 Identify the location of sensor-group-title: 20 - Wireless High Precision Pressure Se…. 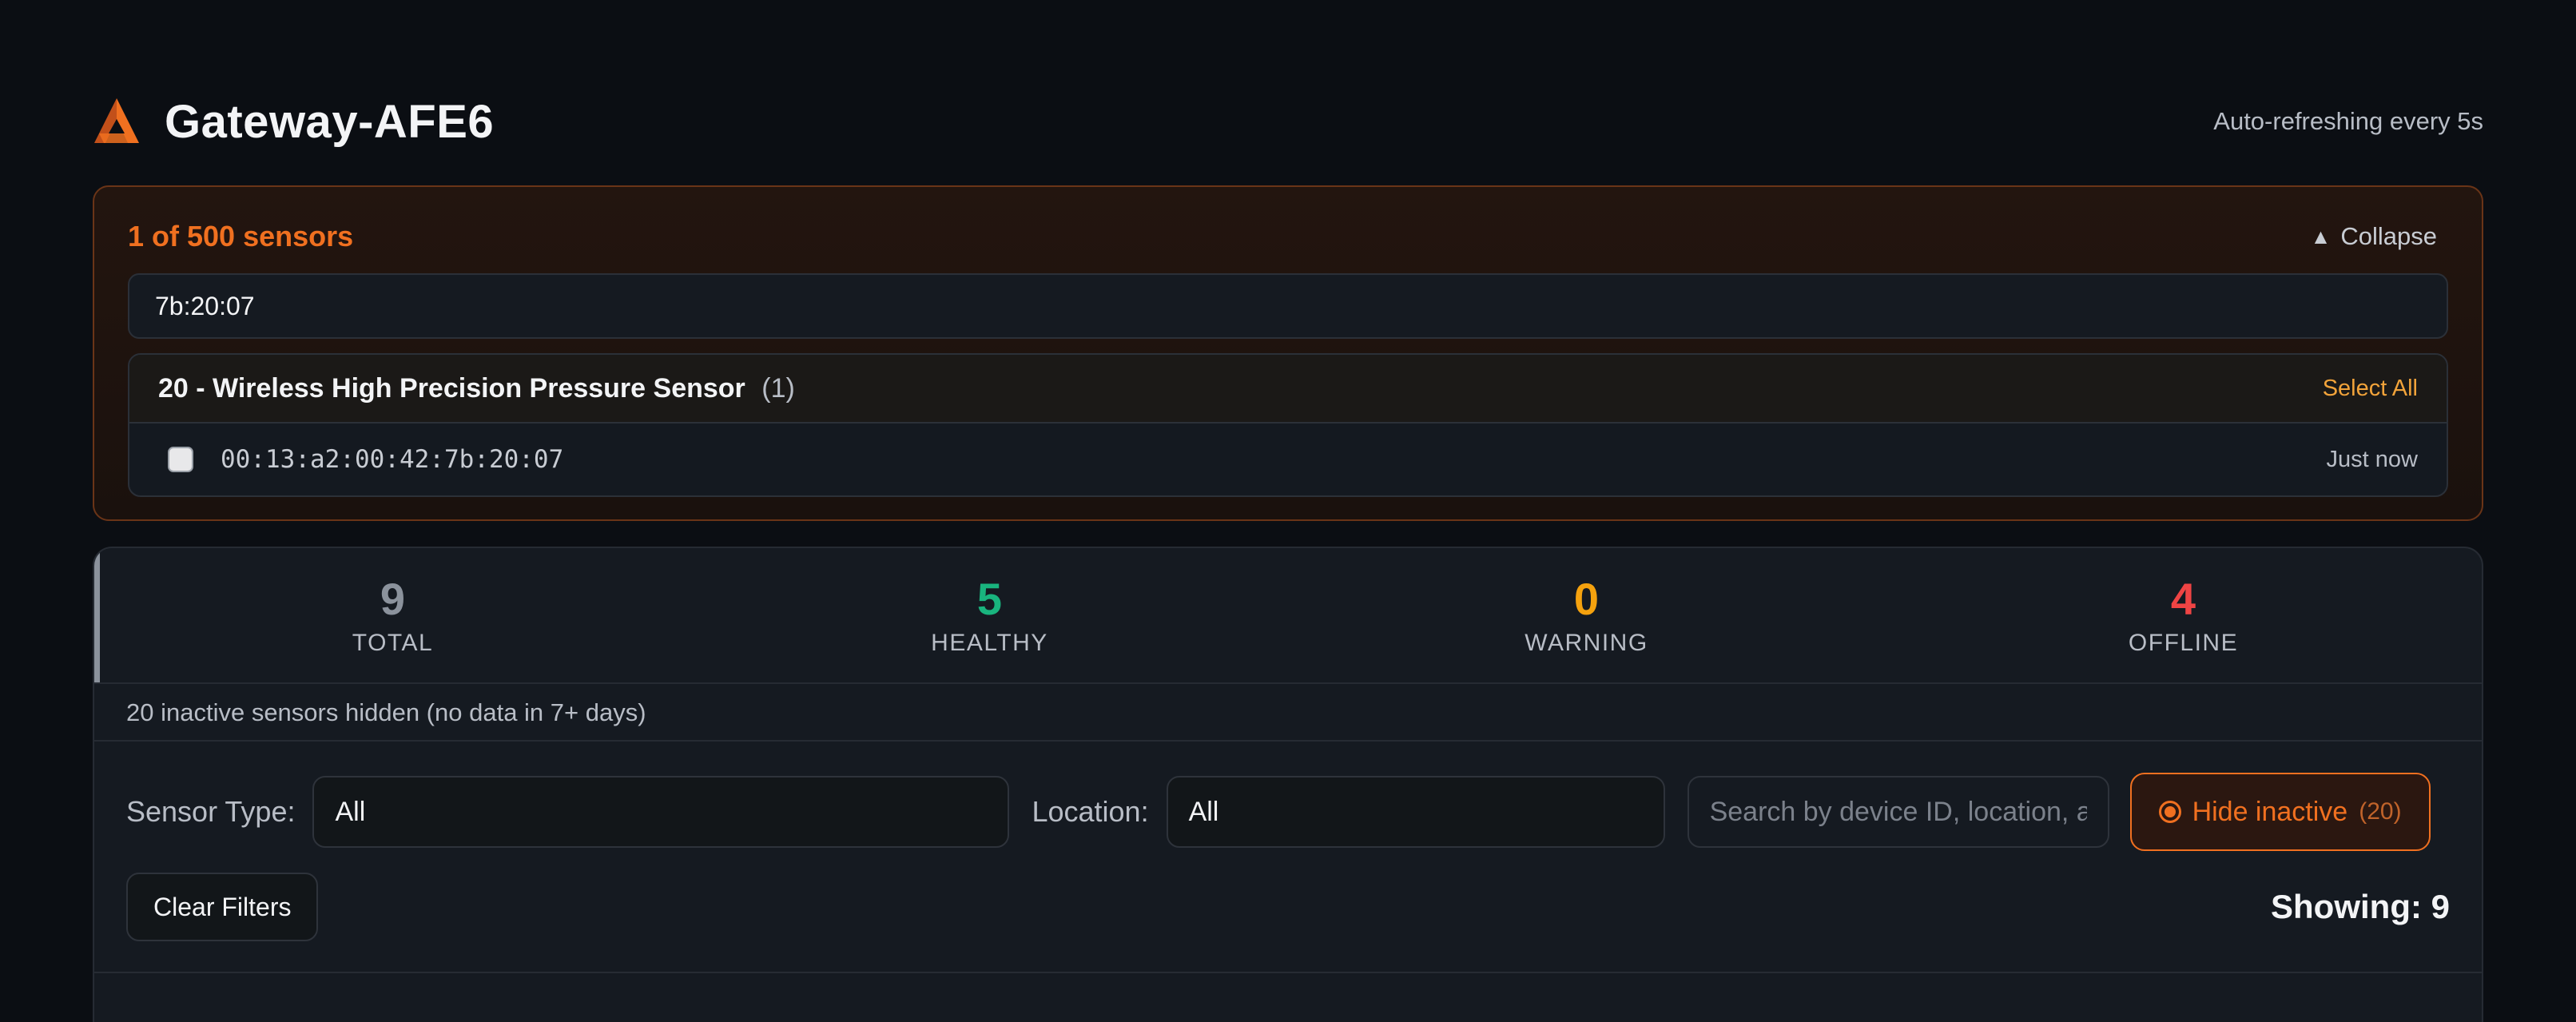
(451, 388).